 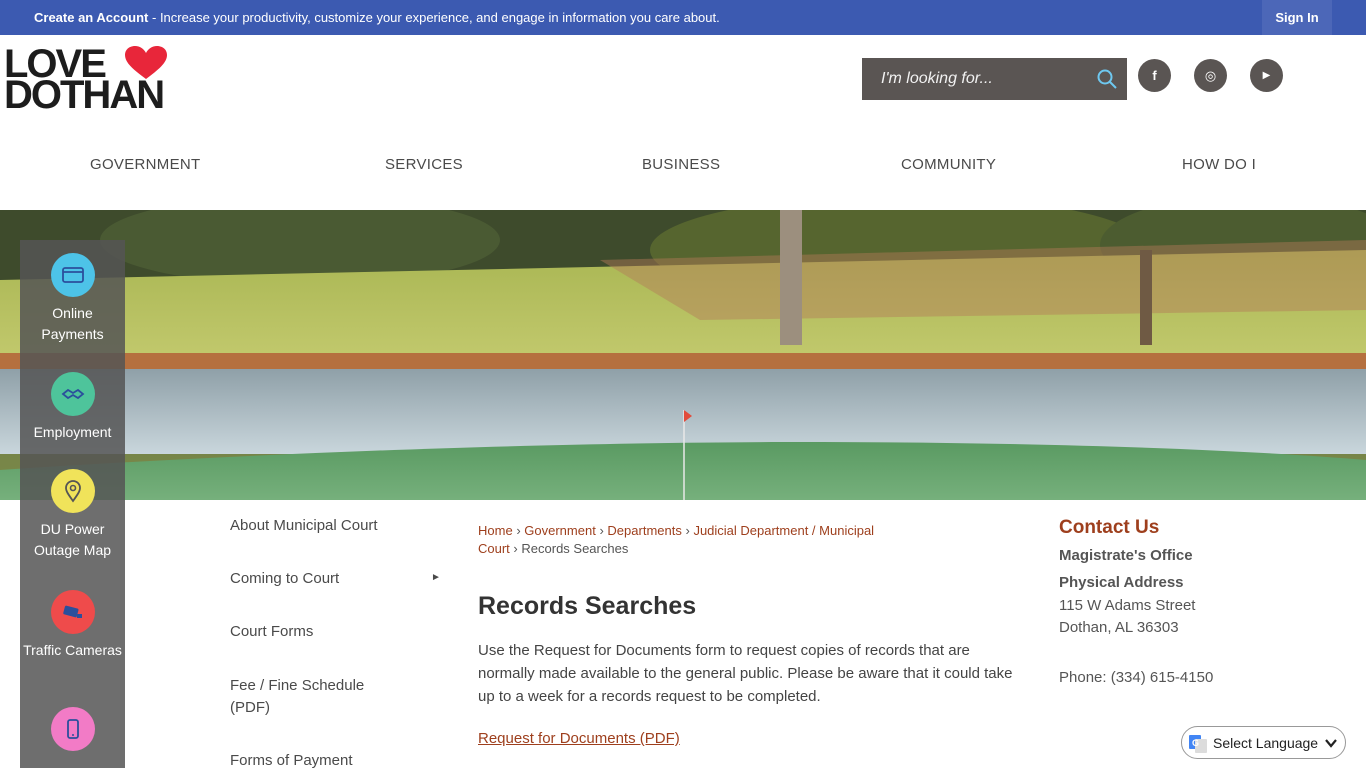 I want to click on quick-link-label: Employment, so click(x=72, y=432).